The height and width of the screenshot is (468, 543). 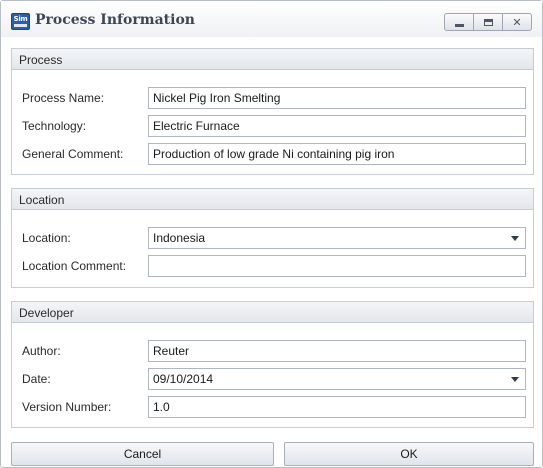 What do you see at coordinates (46, 238) in the screenshot?
I see `location-label: Location:` at bounding box center [46, 238].